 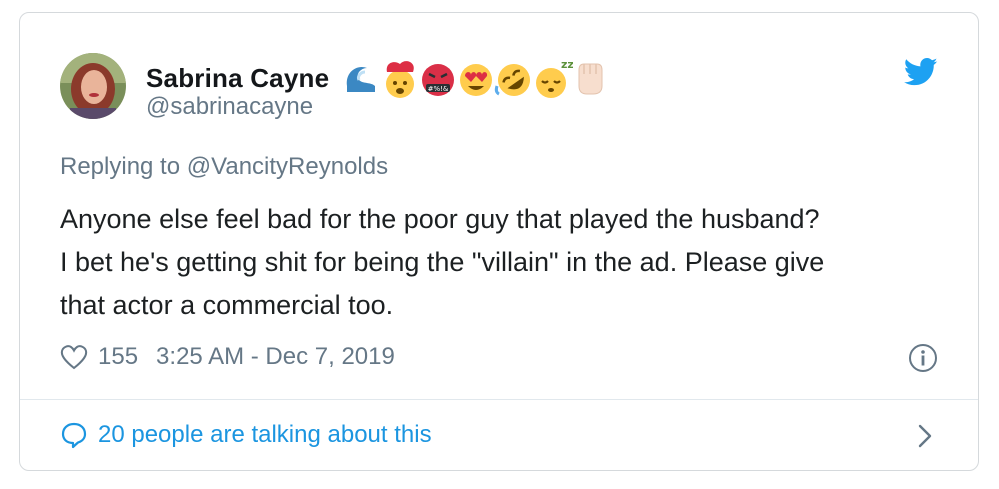 What do you see at coordinates (438, 78) in the screenshot?
I see `cursing-face-emoji-icon: #%!&` at bounding box center [438, 78].